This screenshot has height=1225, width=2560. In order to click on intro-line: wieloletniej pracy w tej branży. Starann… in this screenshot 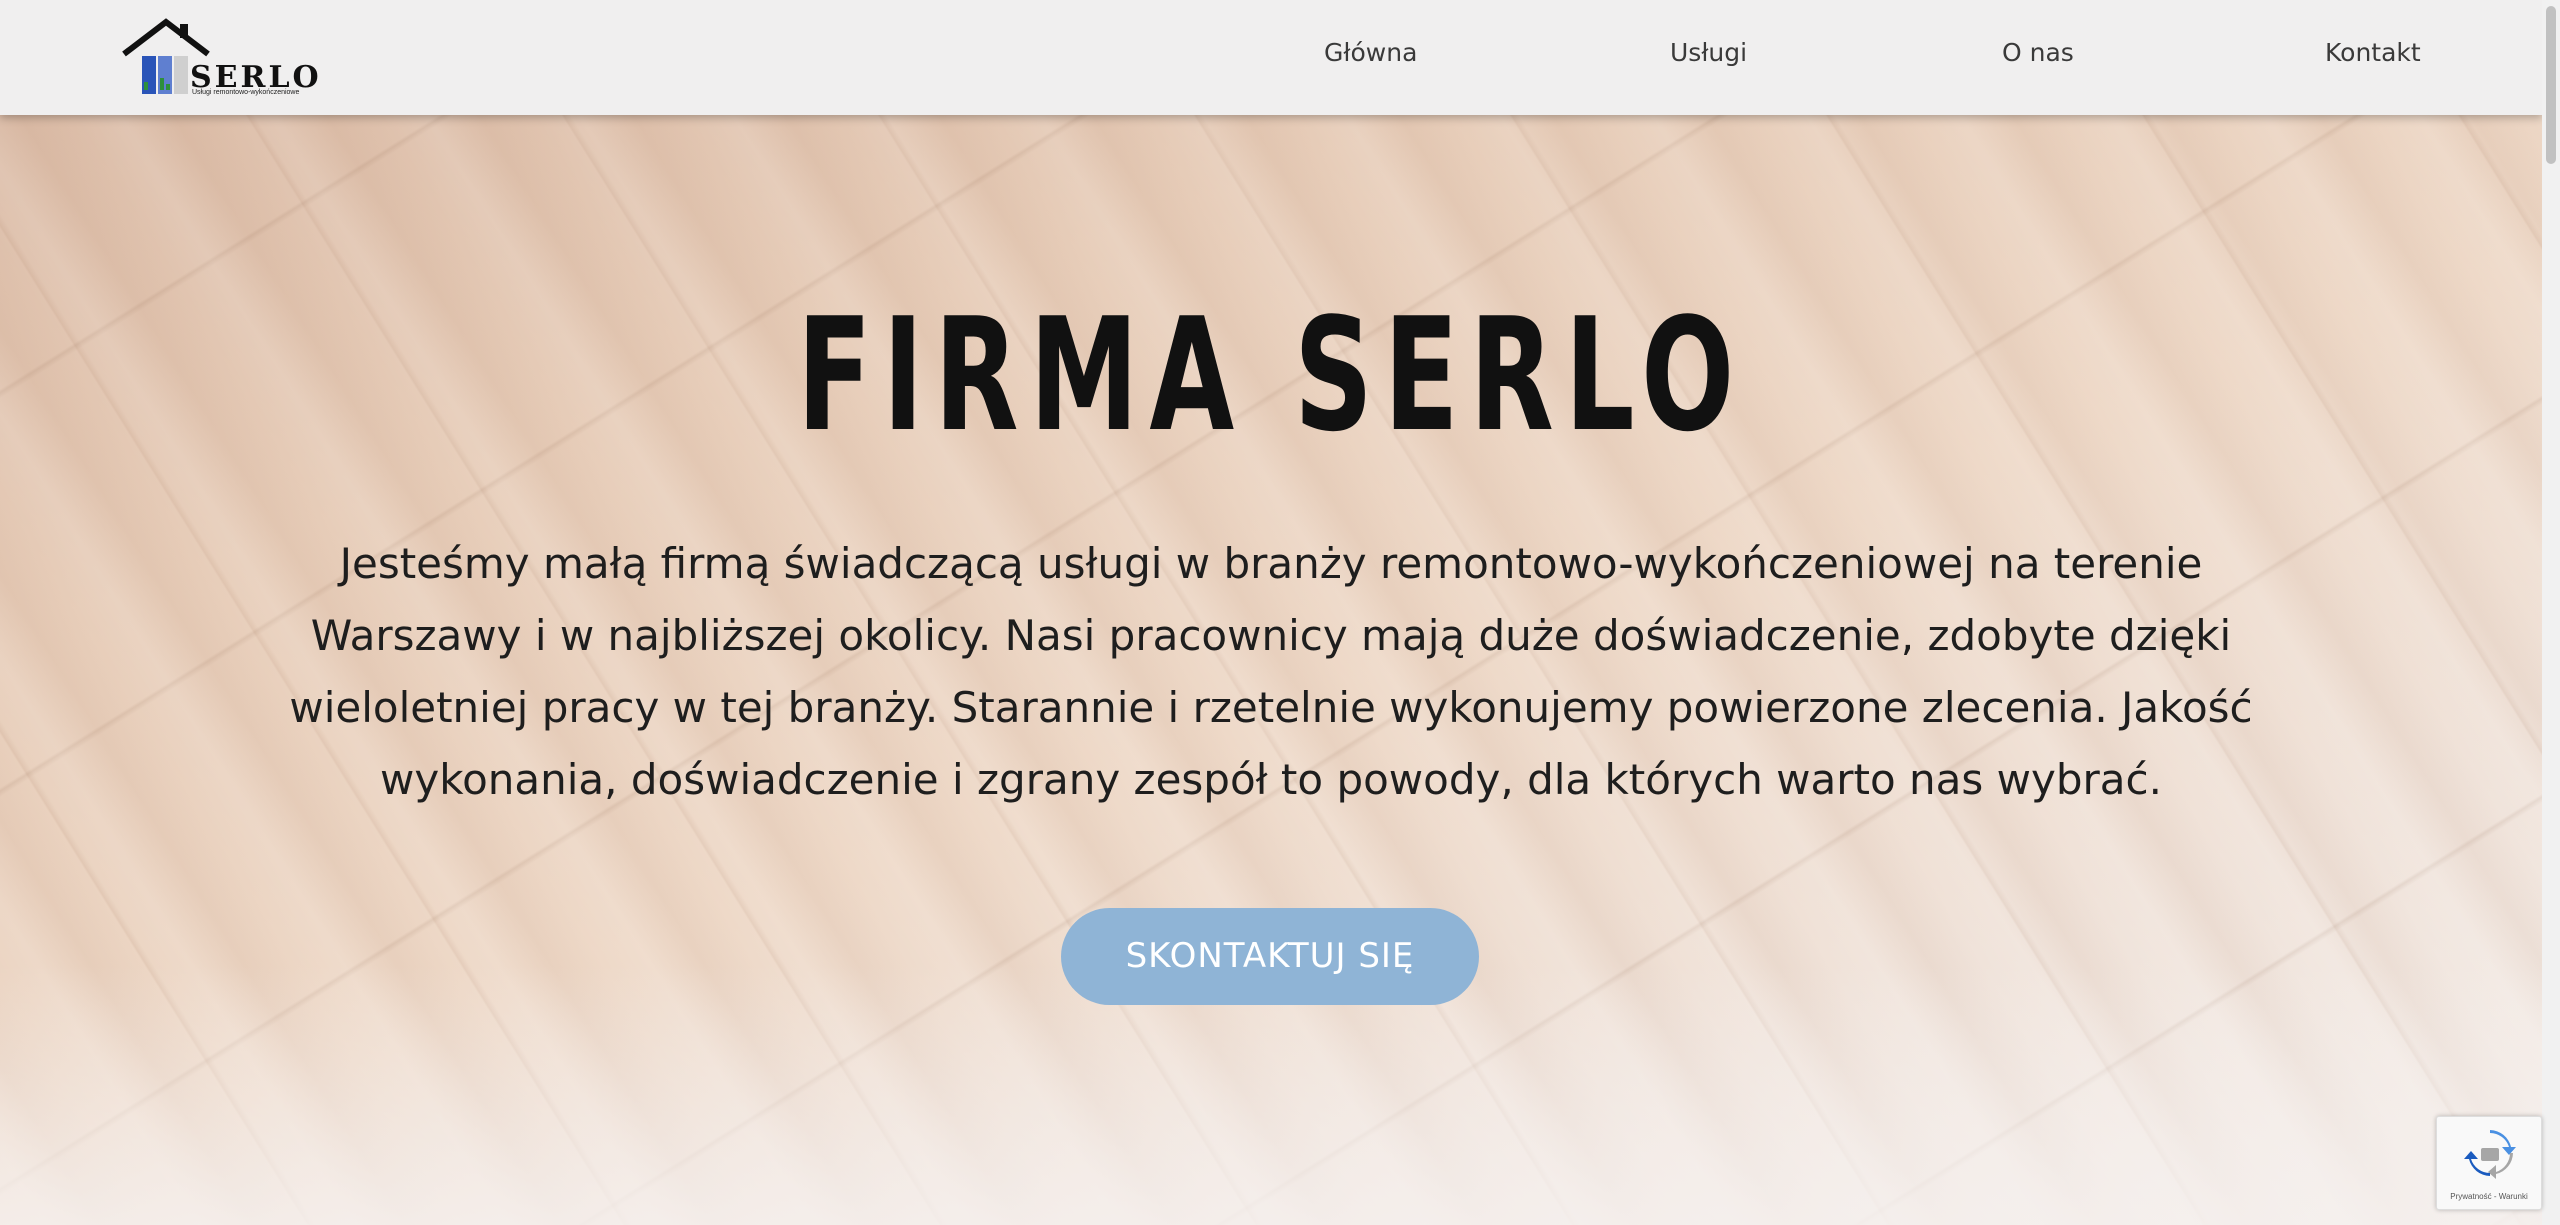, I will do `click(1271, 707)`.